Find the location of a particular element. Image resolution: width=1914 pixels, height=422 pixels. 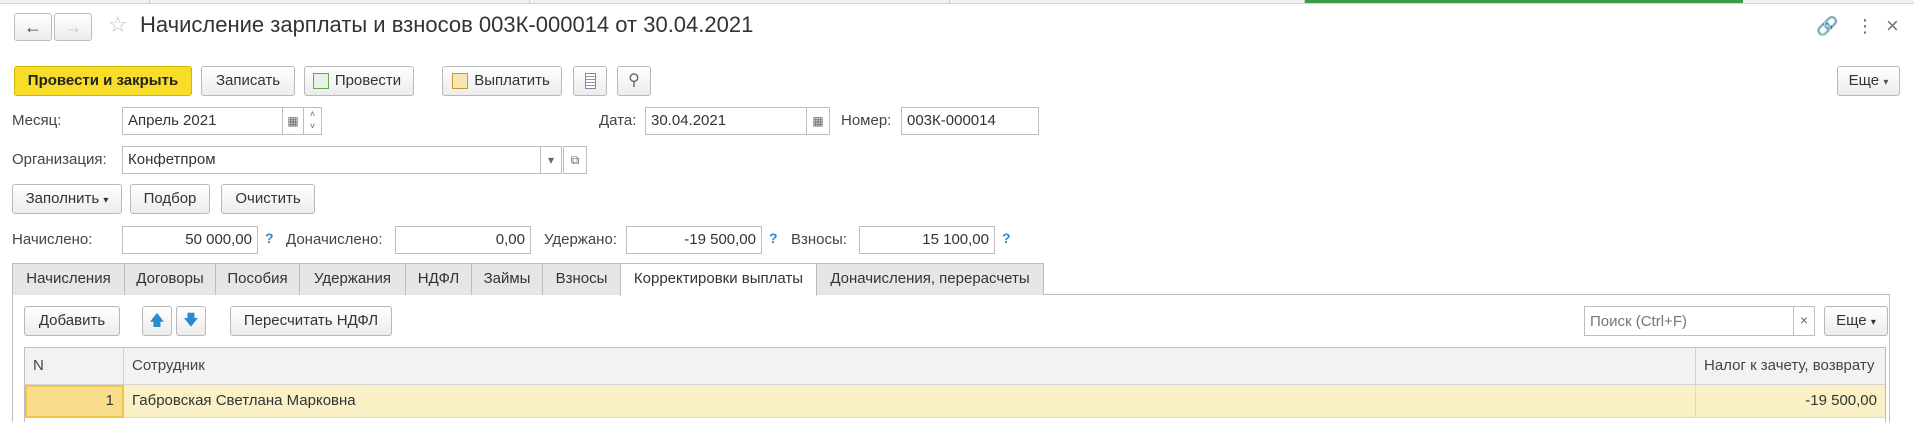

link-icon: 🔗 is located at coordinates (1827, 26).